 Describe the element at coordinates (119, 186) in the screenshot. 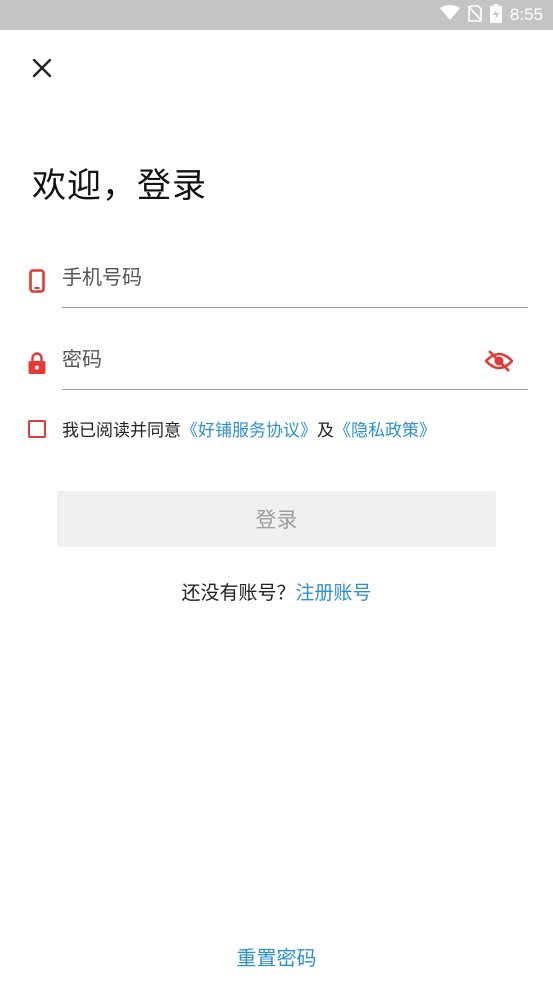

I see `page-title: 欢迎，登录` at that location.